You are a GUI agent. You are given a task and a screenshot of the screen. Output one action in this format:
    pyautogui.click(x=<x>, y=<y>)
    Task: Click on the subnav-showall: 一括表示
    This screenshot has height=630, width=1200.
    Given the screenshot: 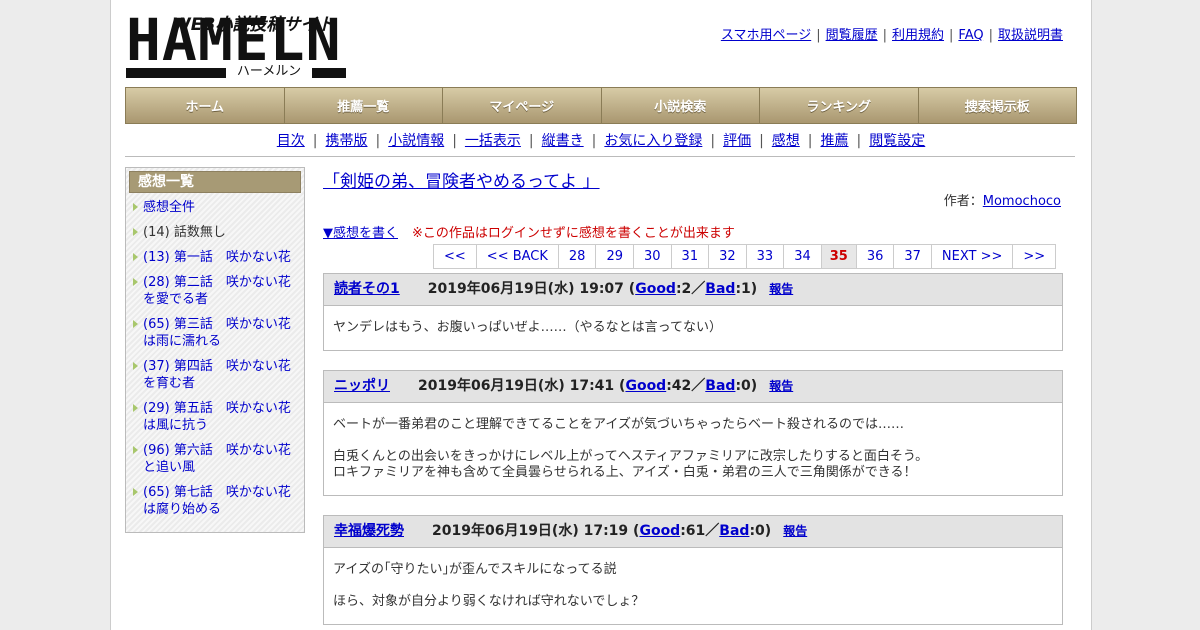 What is the action you would take?
    pyautogui.click(x=493, y=141)
    